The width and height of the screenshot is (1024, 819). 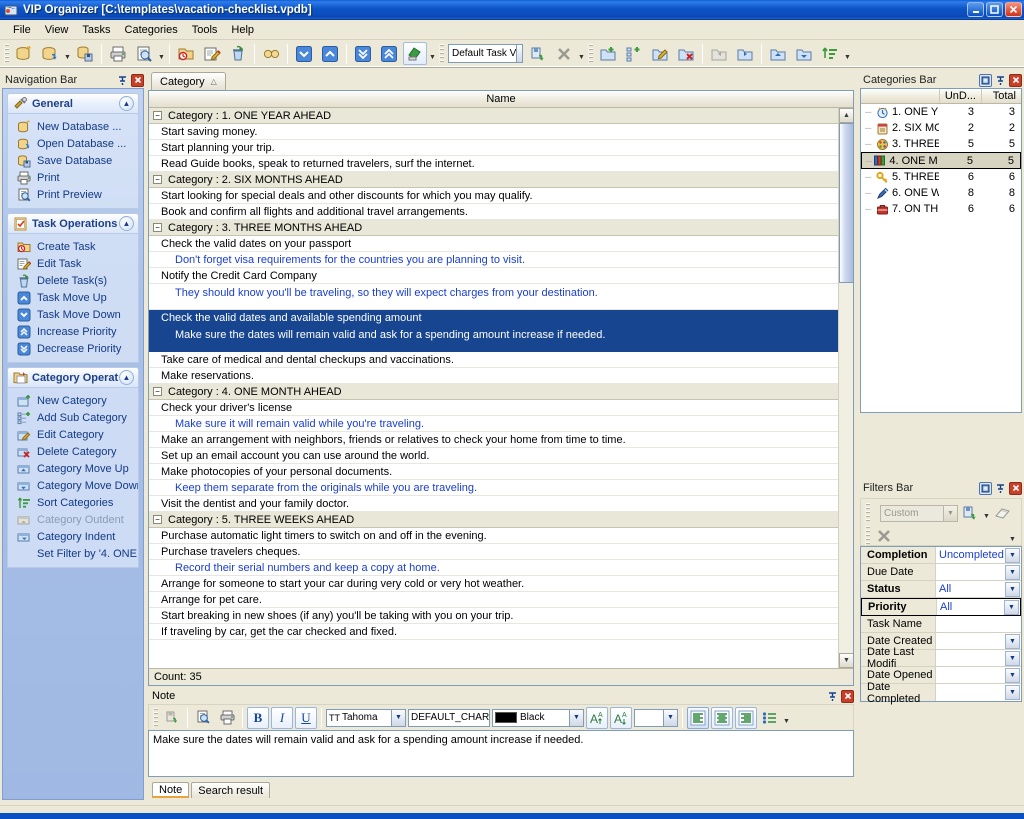 I want to click on category-move-down-icon, so click(x=804, y=53).